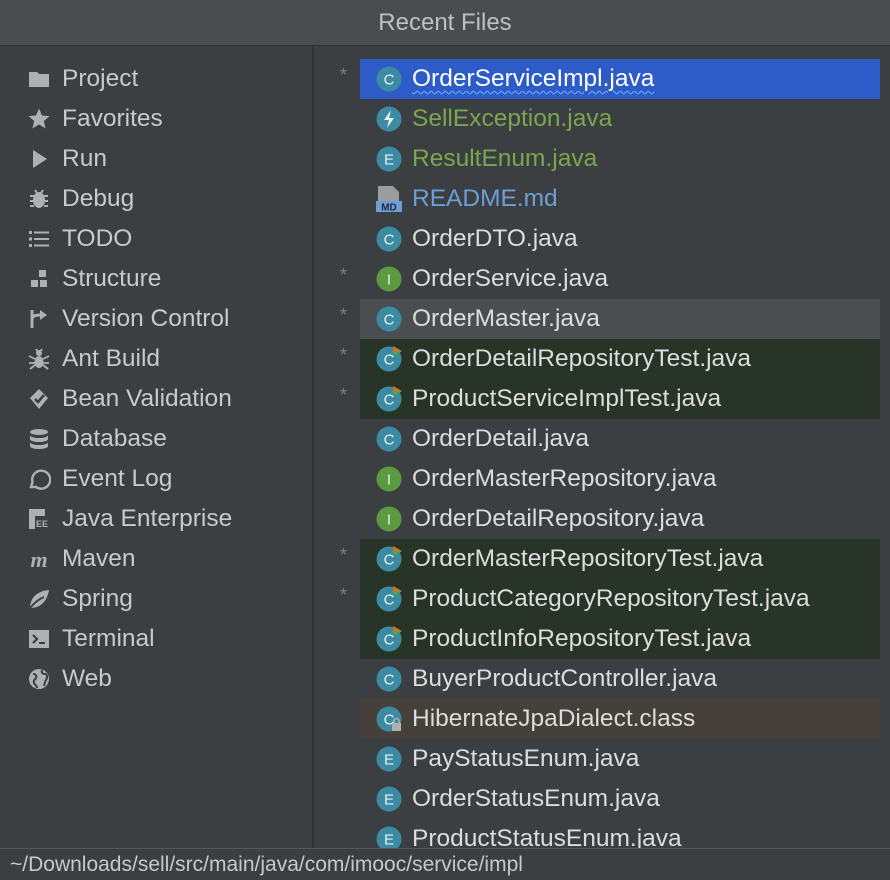 This screenshot has width=890, height=880. Describe the element at coordinates (389, 719) in the screenshot. I see `compiled-class-file-icon: C` at that location.